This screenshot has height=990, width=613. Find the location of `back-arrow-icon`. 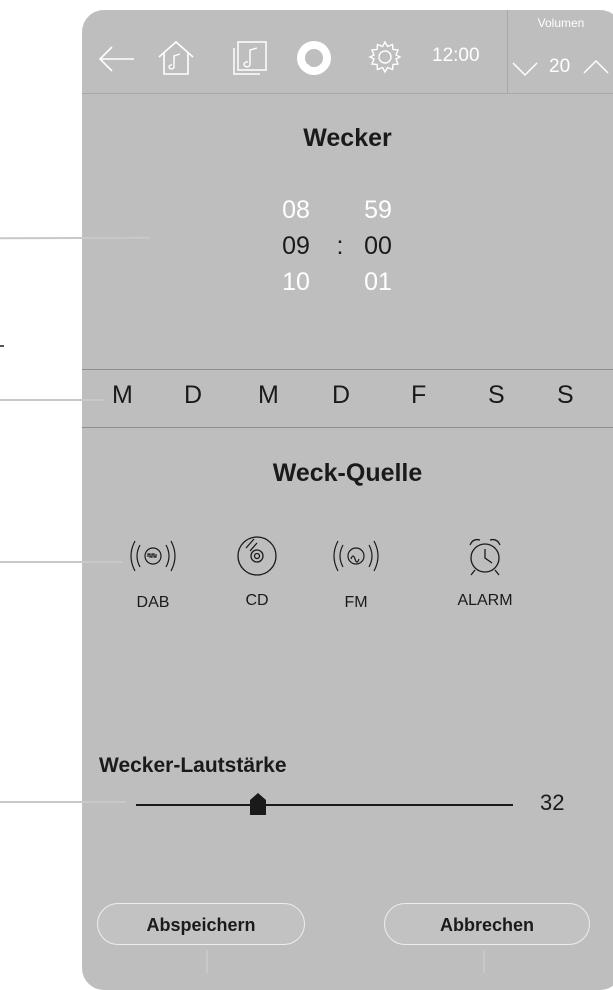

back-arrow-icon is located at coordinates (116, 59).